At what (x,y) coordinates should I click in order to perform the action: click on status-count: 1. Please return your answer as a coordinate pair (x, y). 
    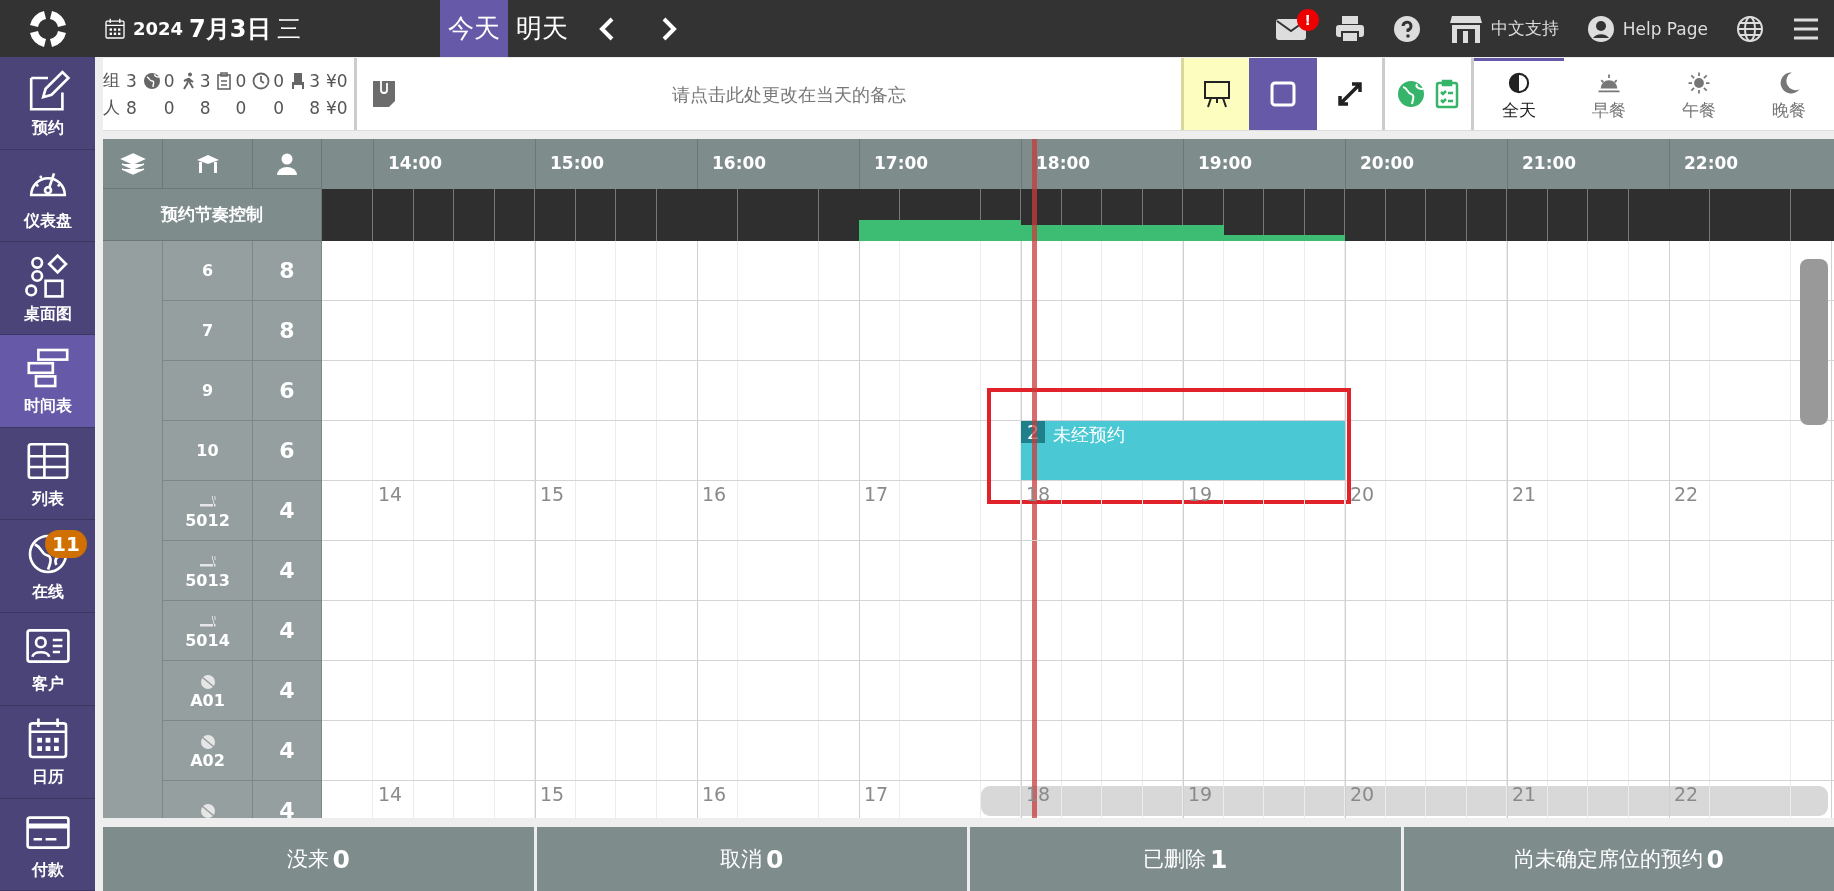
    Looking at the image, I should click on (1219, 859).